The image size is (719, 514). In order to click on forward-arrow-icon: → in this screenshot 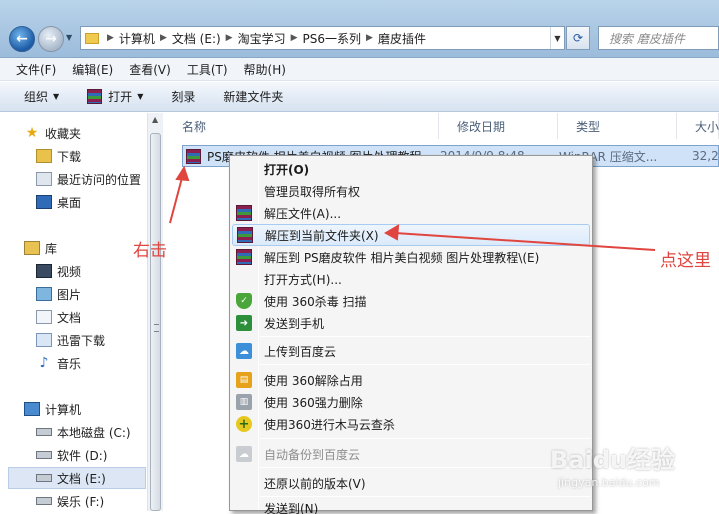, I will do `click(51, 39)`.